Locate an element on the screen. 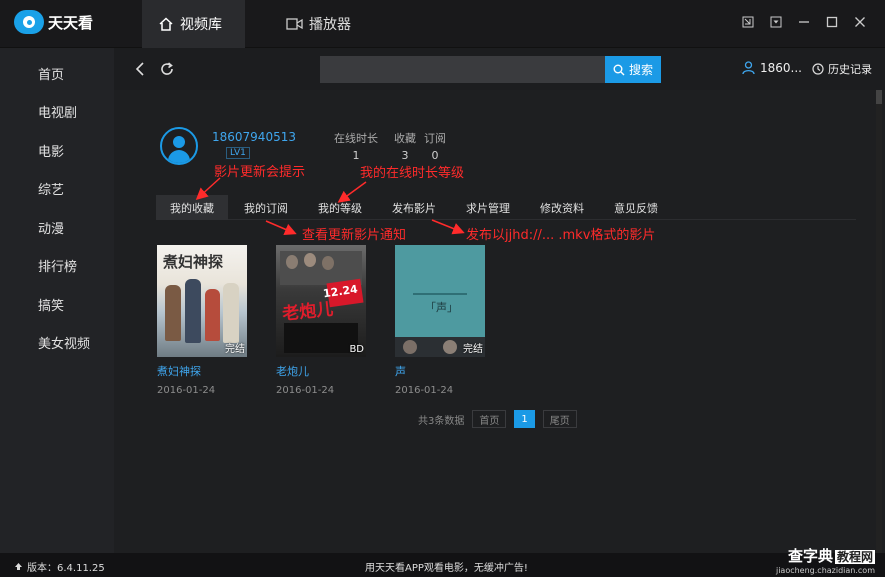 This screenshot has width=885, height=577. refresh-icon is located at coordinates (167, 69).